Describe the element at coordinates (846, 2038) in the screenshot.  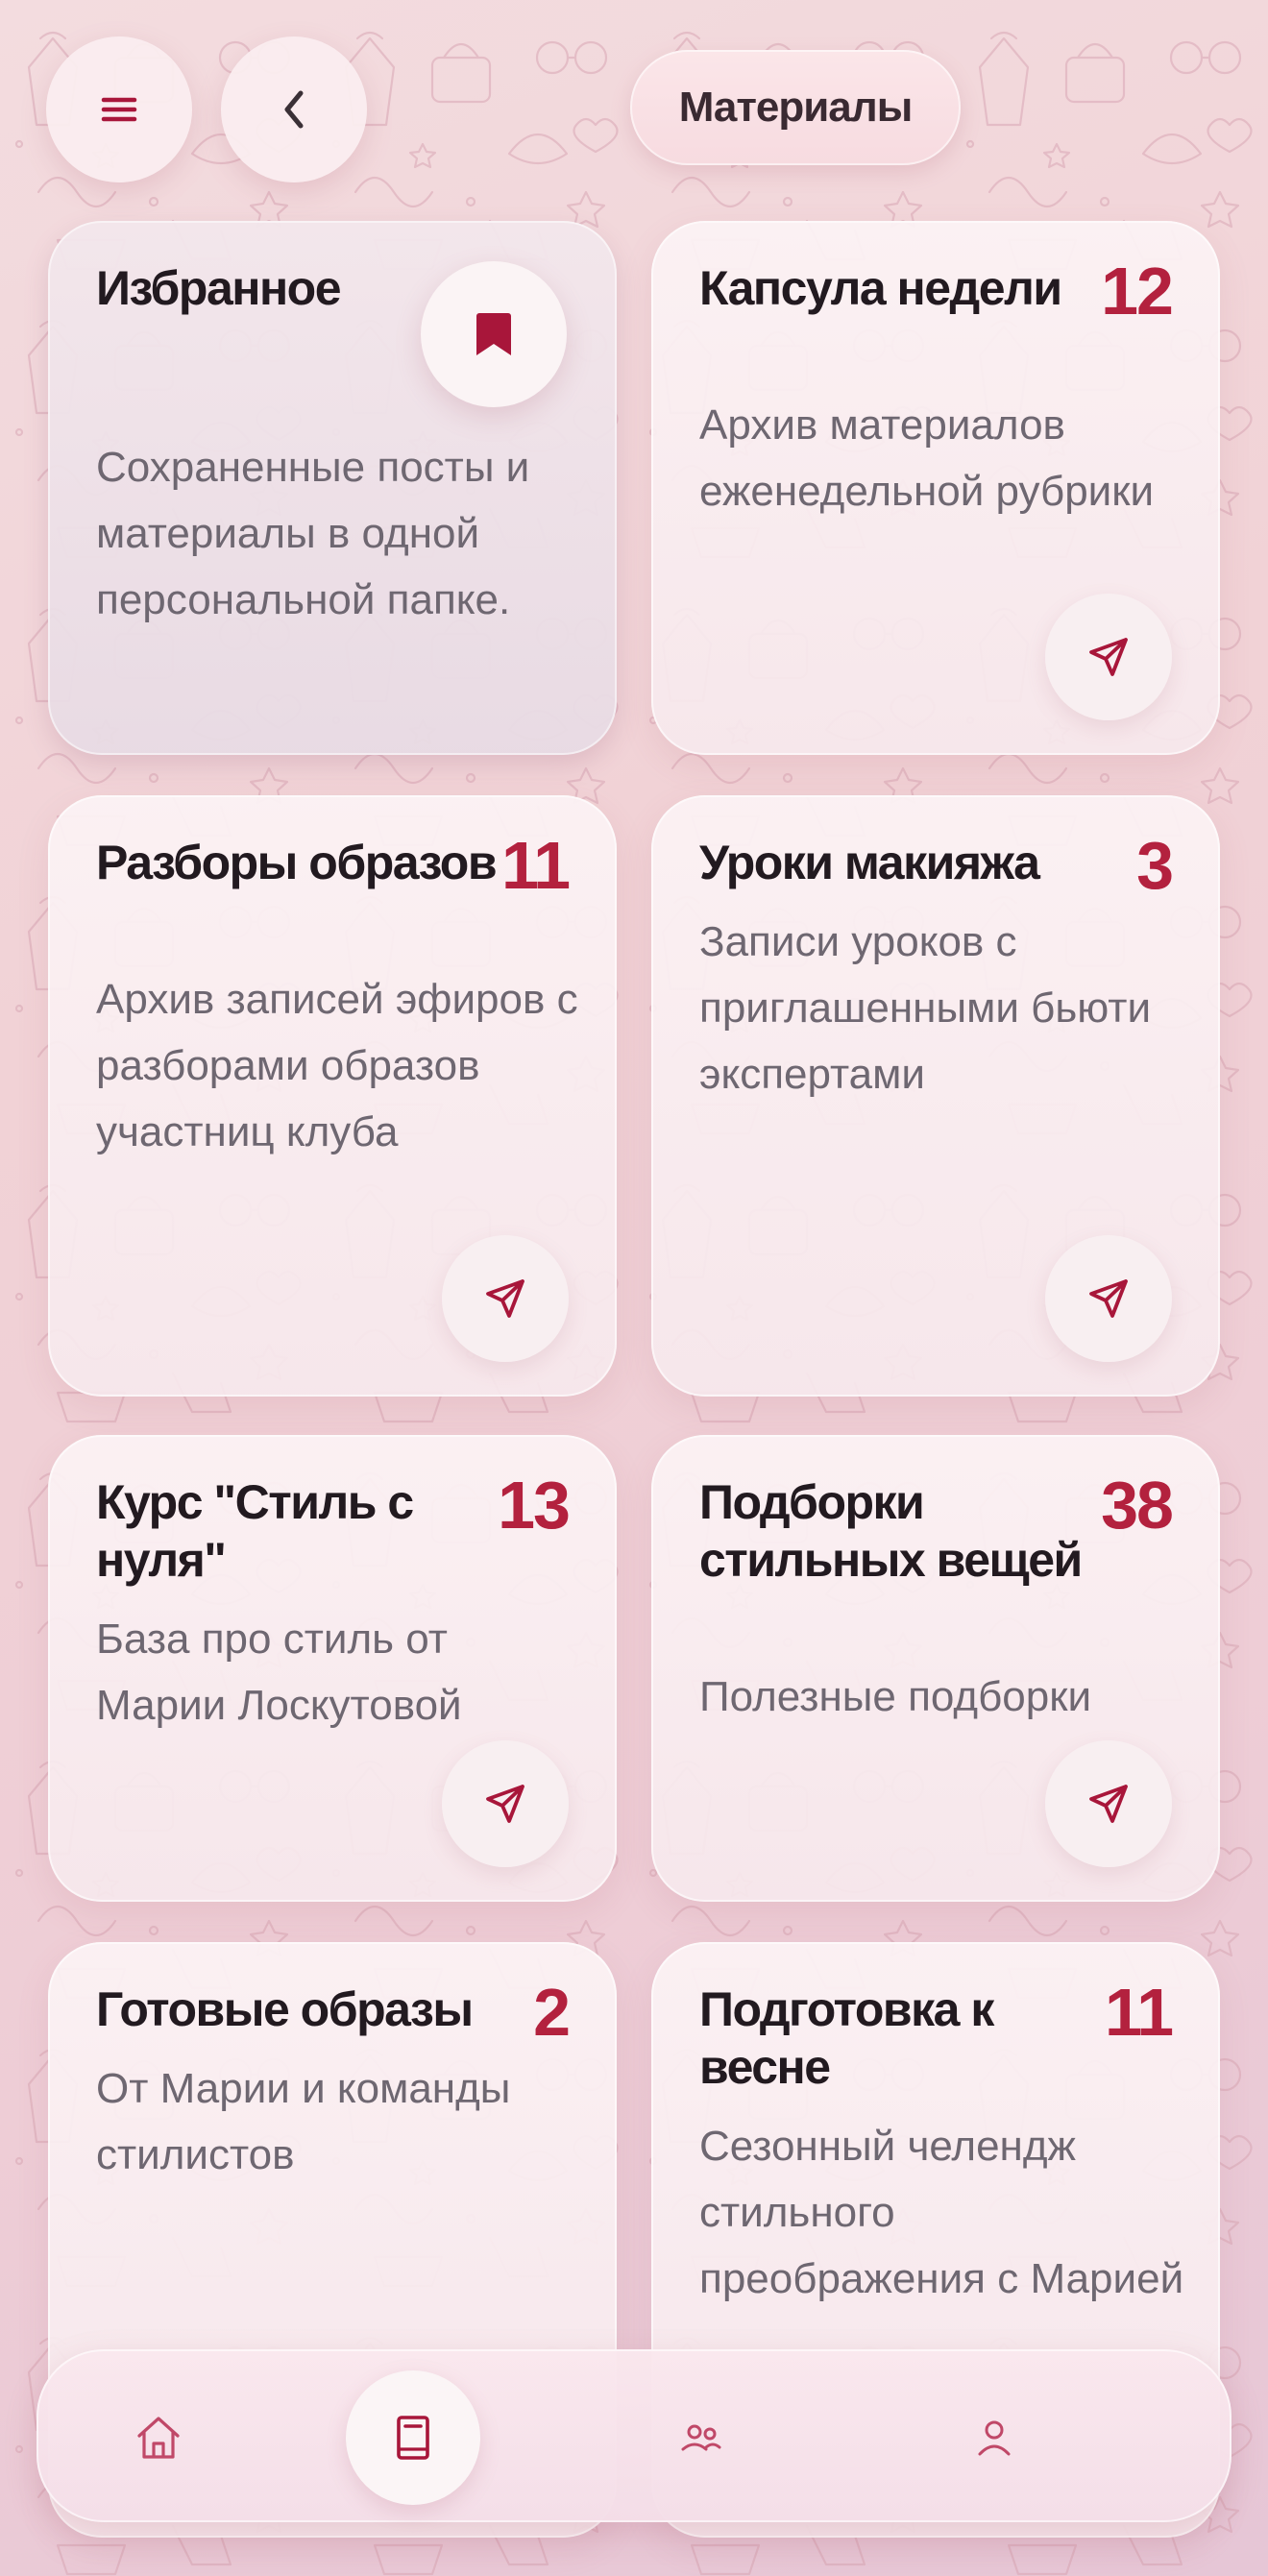
I see `card-title: Подготовка к весне` at that location.